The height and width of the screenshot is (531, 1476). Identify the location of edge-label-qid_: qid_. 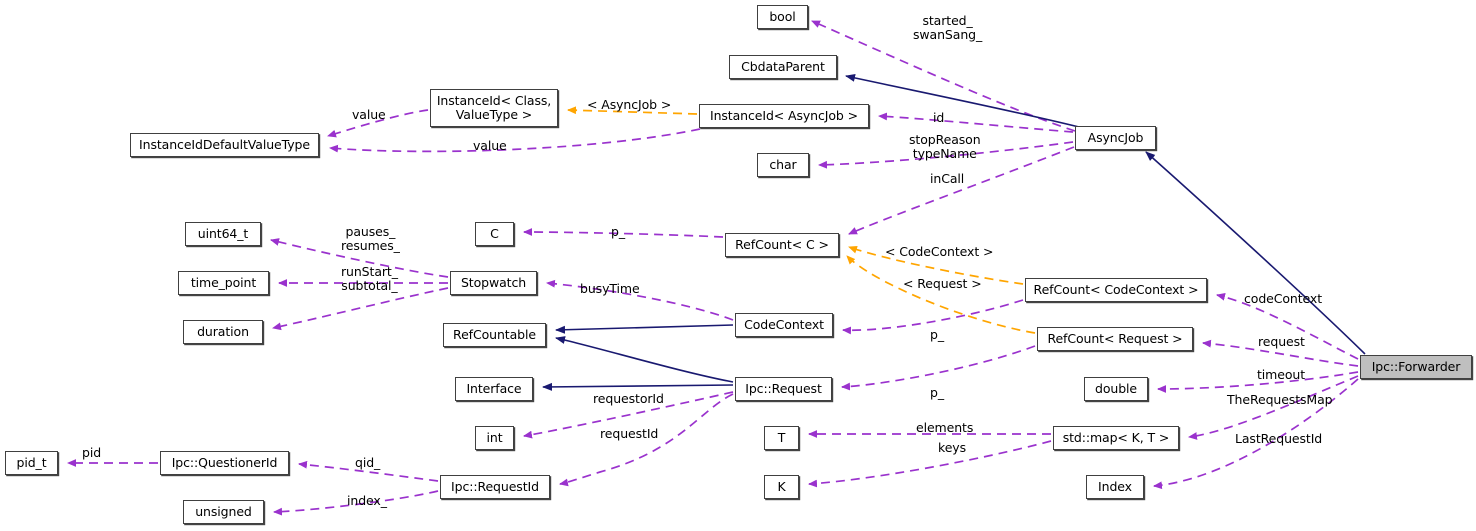
(368, 462).